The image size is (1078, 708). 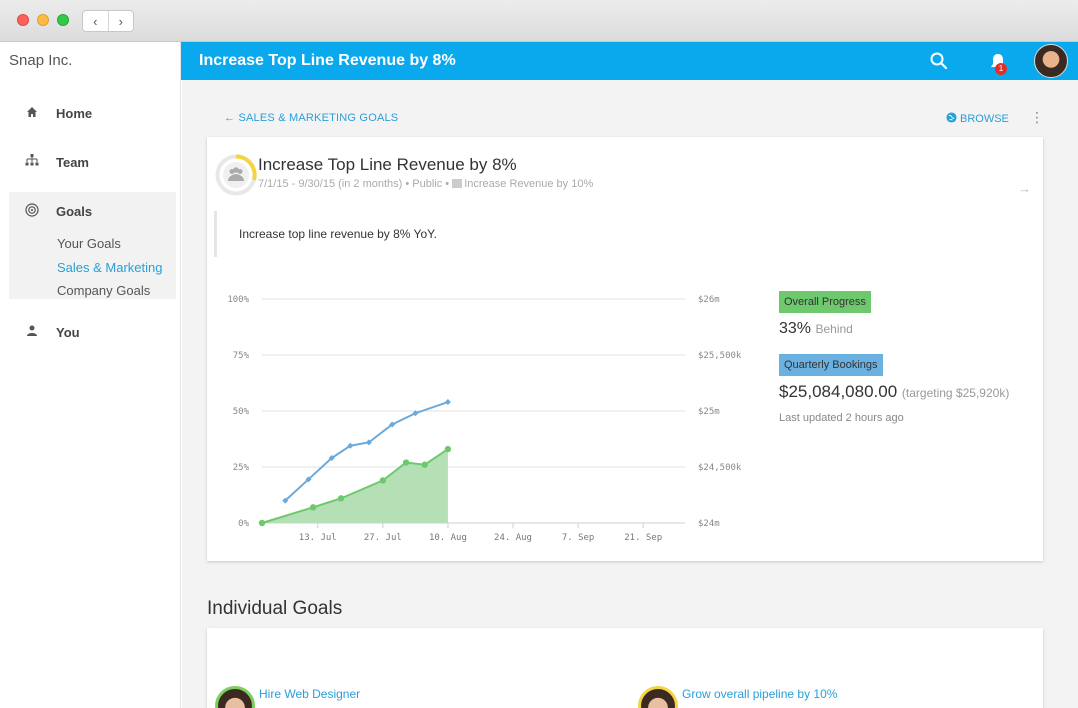 I want to click on overall-progress-label: Overall Progress, so click(x=825, y=302).